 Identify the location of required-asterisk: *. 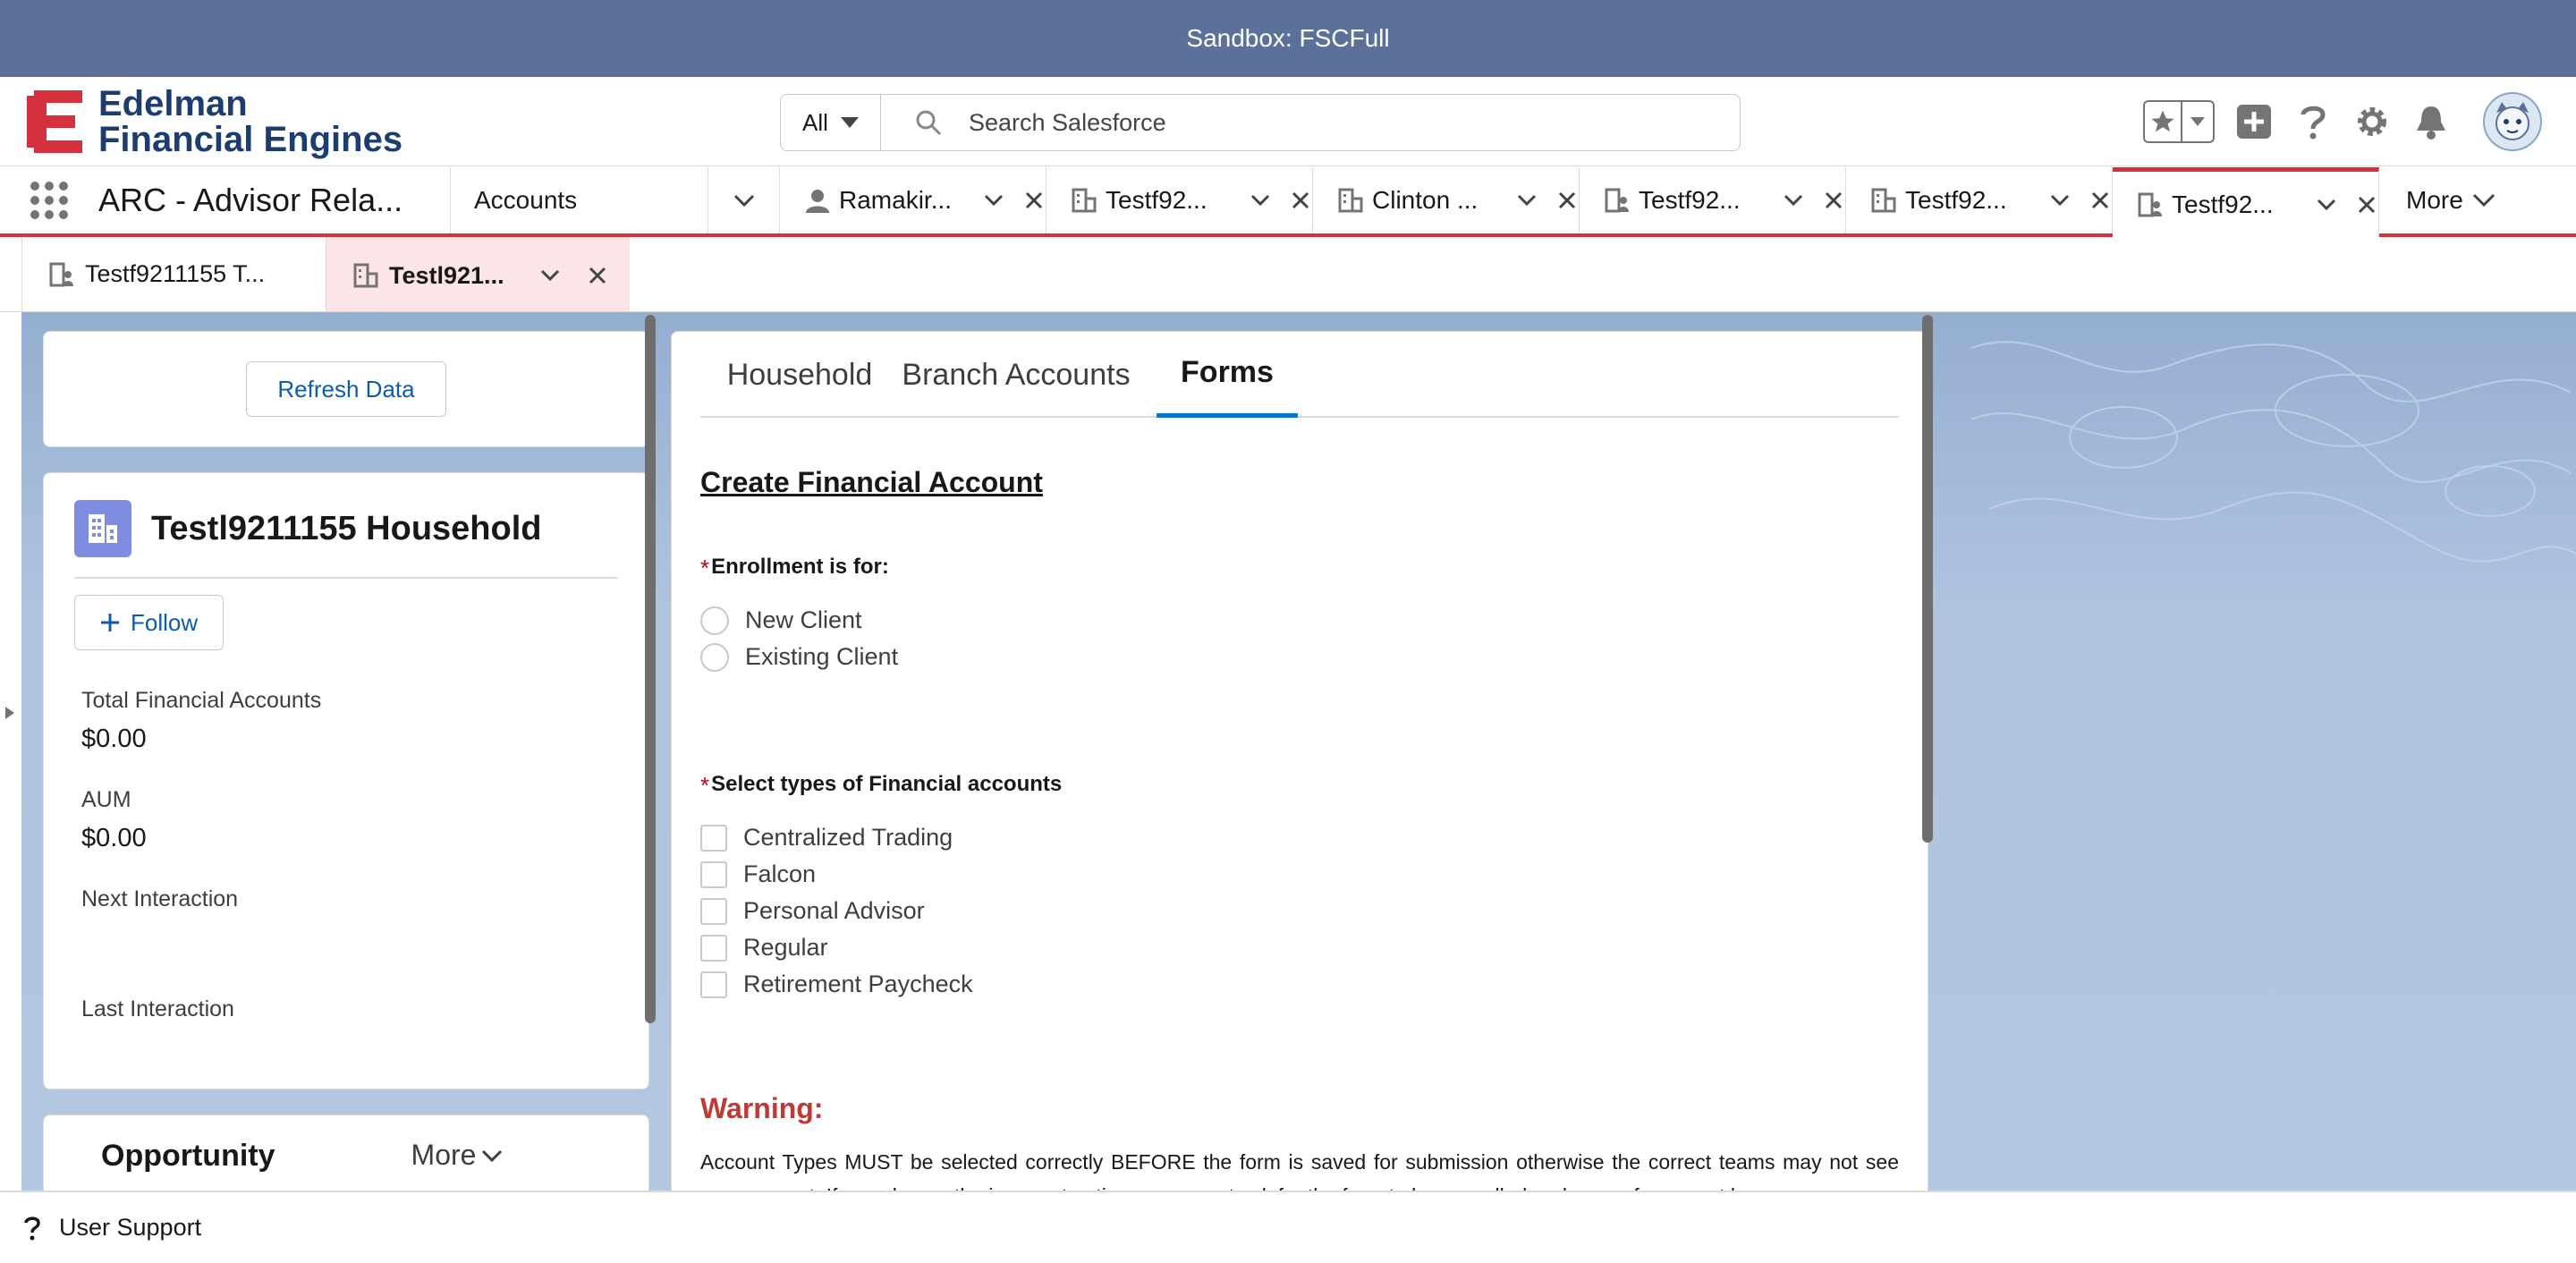
(705, 568).